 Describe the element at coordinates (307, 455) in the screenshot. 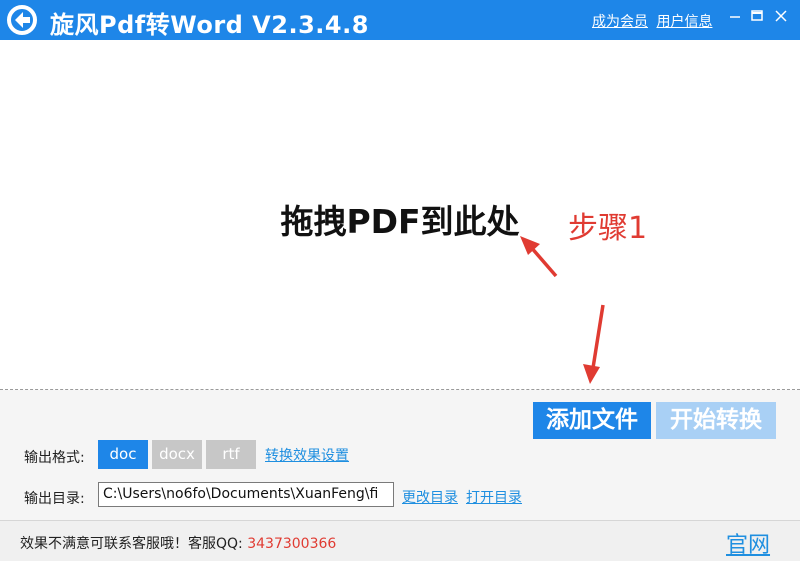

I see `conversion-settings-link: 转换效果设置` at that location.